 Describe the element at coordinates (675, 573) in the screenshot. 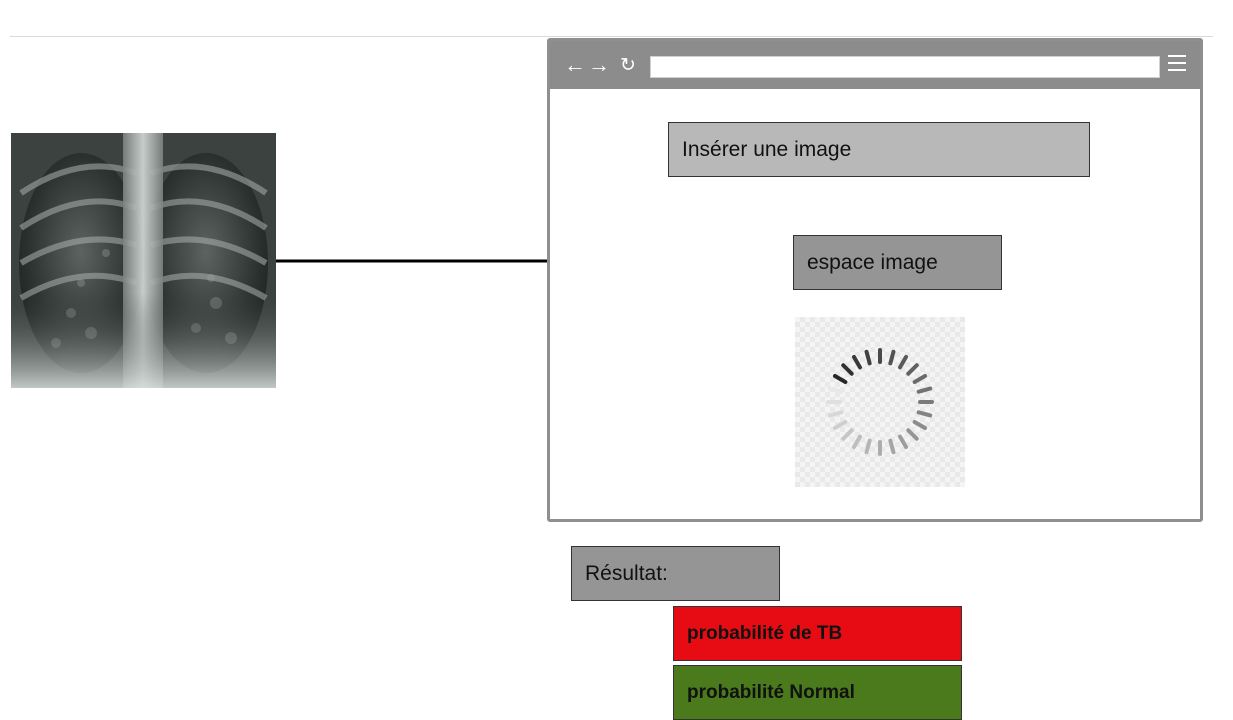

I see `result-label: Résultat:` at that location.